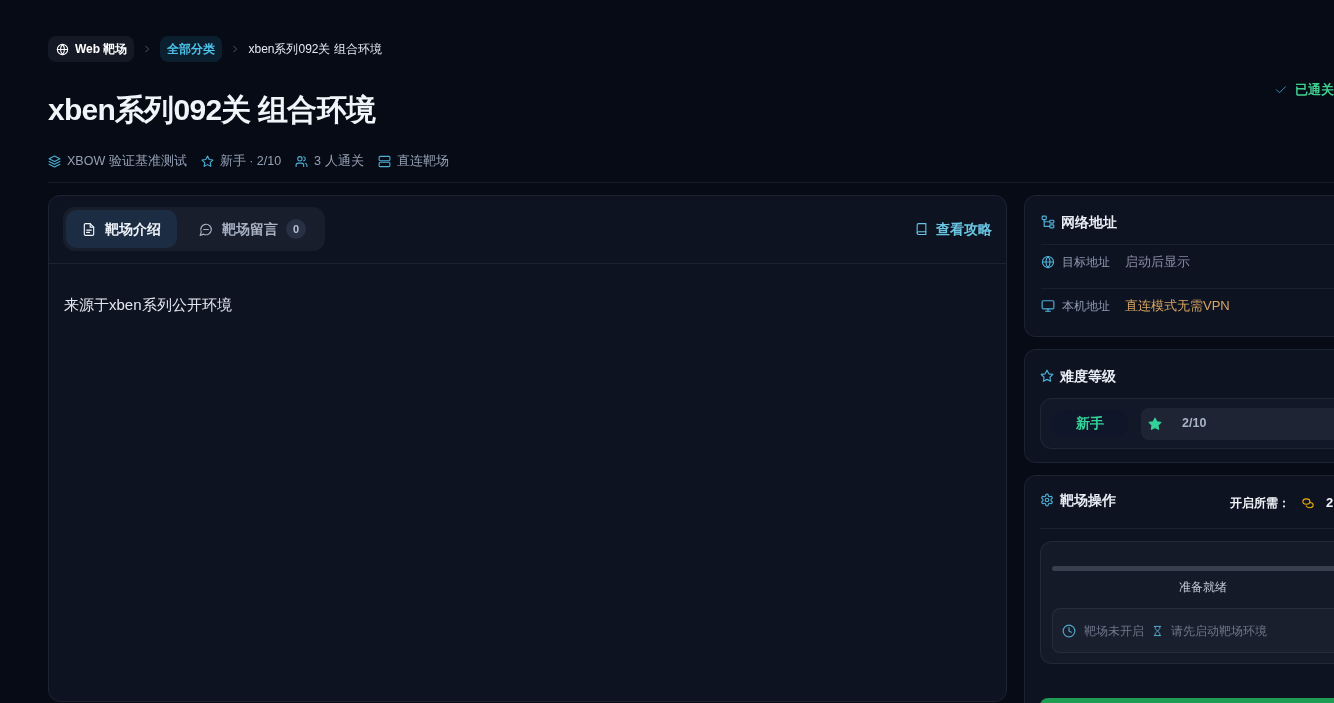 The height and width of the screenshot is (703, 1334). Describe the element at coordinates (921, 229) in the screenshot. I see `book-icon` at that location.